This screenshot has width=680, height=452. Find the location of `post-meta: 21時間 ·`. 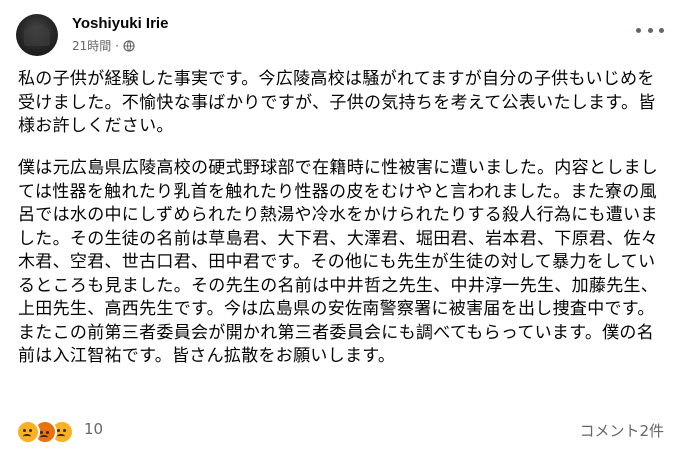

post-meta: 21時間 · is located at coordinates (103, 45).